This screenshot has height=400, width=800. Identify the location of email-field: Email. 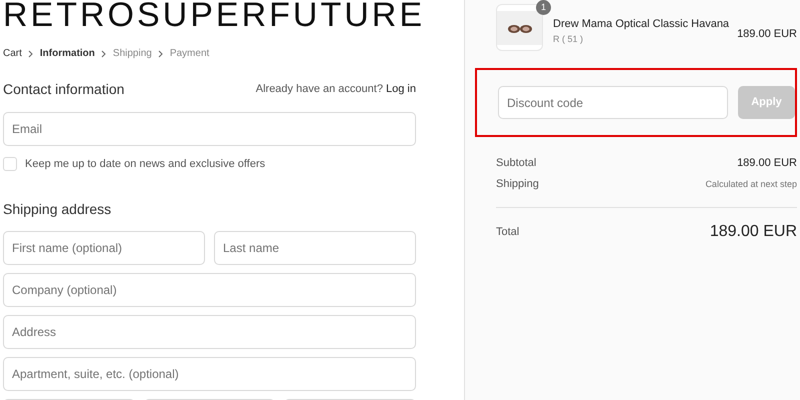
(209, 129).